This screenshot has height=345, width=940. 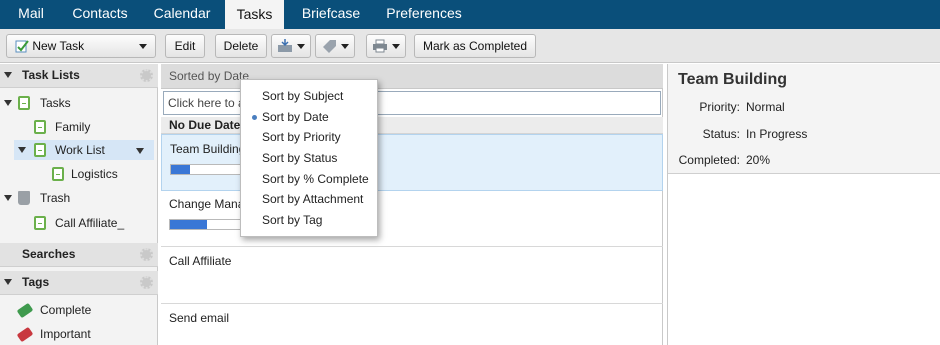 I want to click on trash-icon, so click(x=24, y=198).